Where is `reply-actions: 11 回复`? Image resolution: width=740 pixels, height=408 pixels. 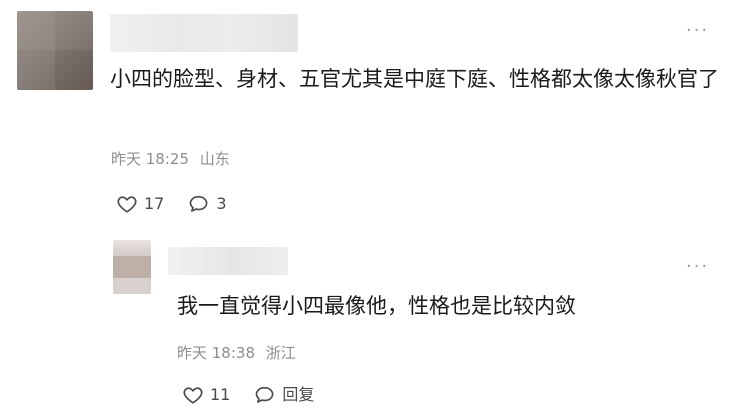
reply-actions: 11 回复 is located at coordinates (248, 395).